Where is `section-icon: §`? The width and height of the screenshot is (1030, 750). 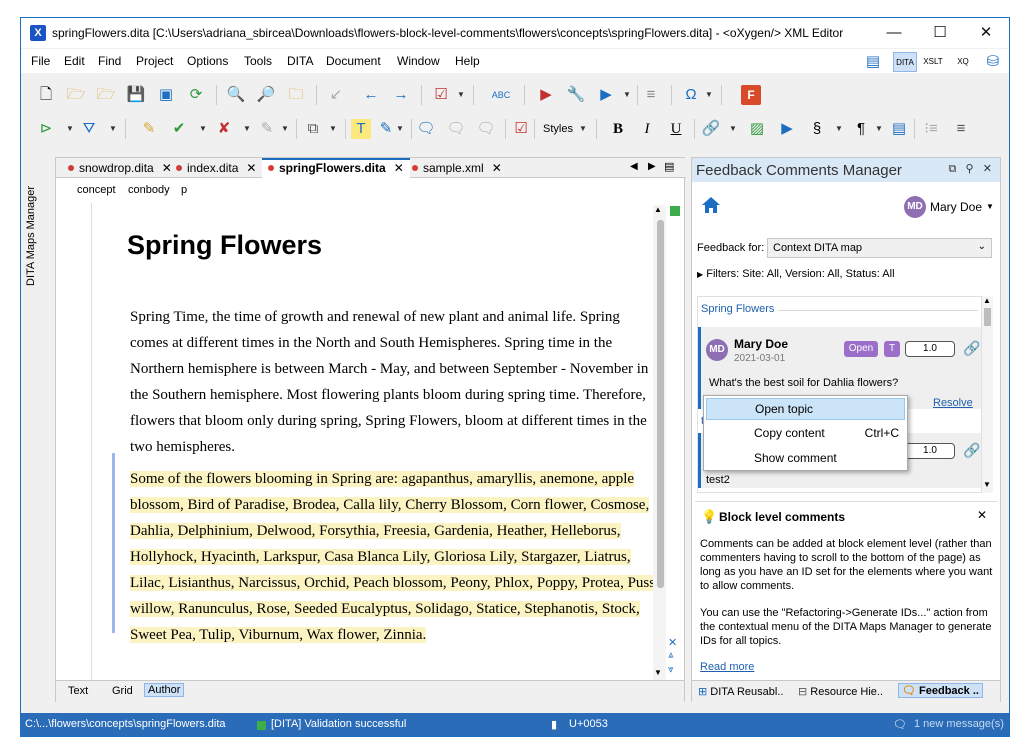 section-icon: § is located at coordinates (817, 129).